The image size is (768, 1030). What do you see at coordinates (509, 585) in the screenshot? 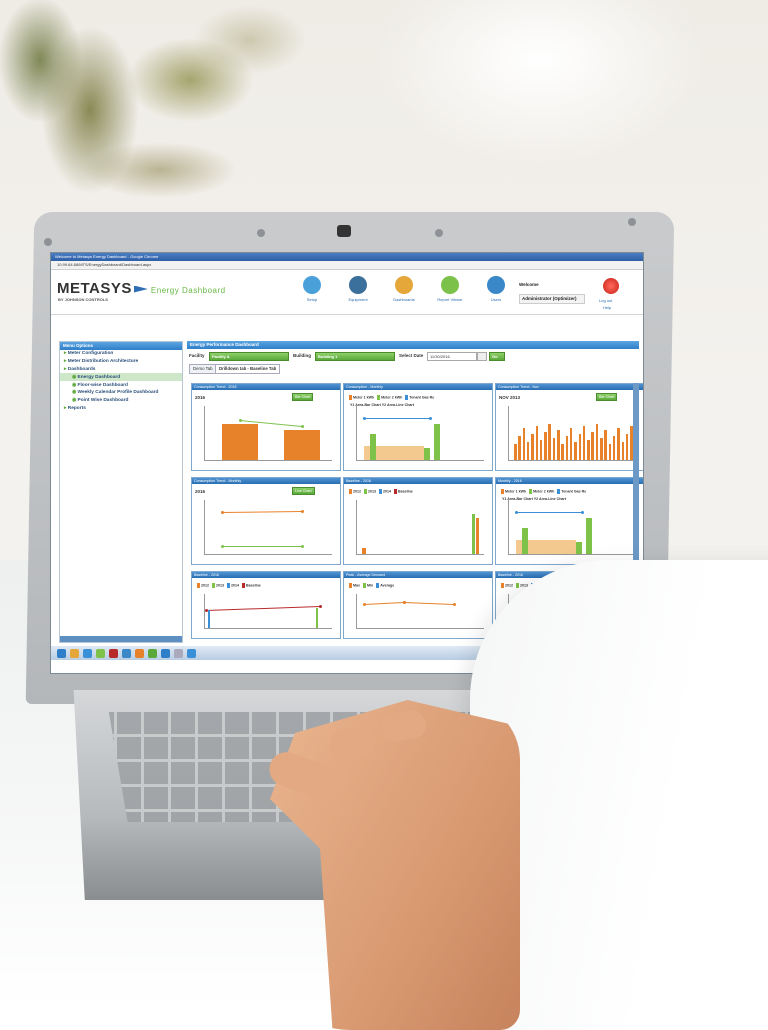
I see `legend-label: 2012` at bounding box center [509, 585].